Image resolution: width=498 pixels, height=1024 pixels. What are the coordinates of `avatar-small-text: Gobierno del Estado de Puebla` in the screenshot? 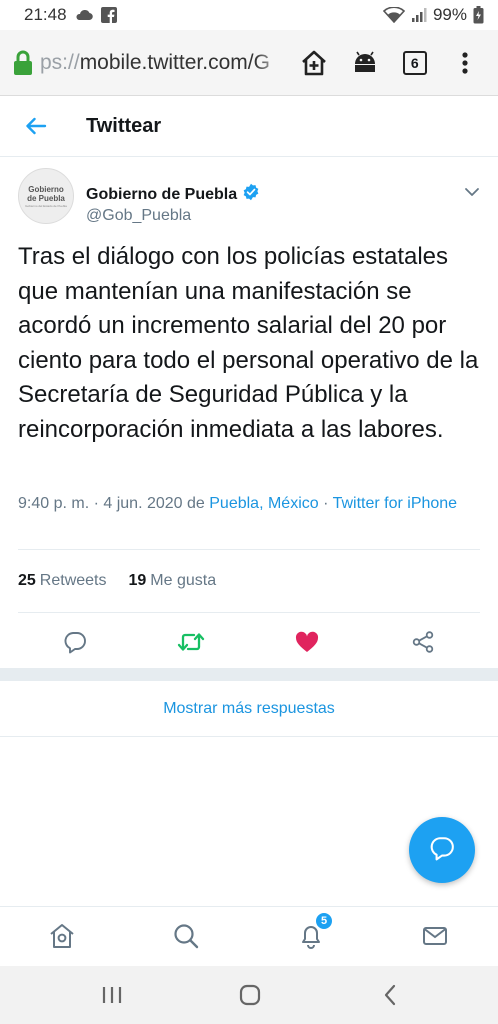 It's located at (46, 205).